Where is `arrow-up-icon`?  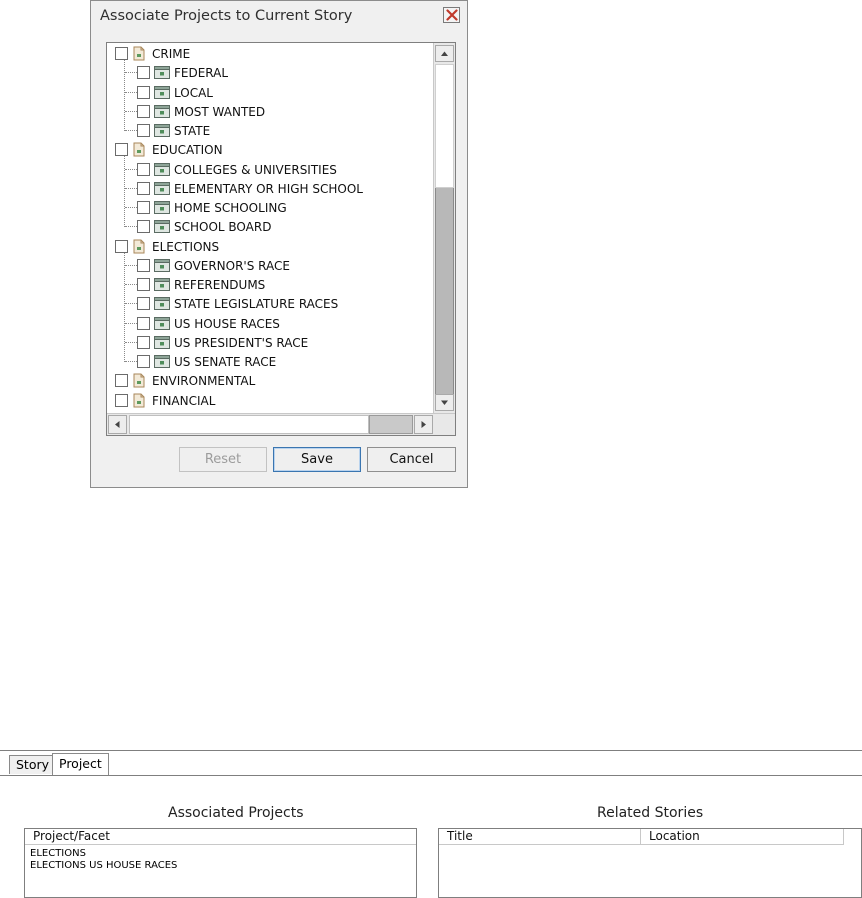
arrow-up-icon is located at coordinates (444, 53).